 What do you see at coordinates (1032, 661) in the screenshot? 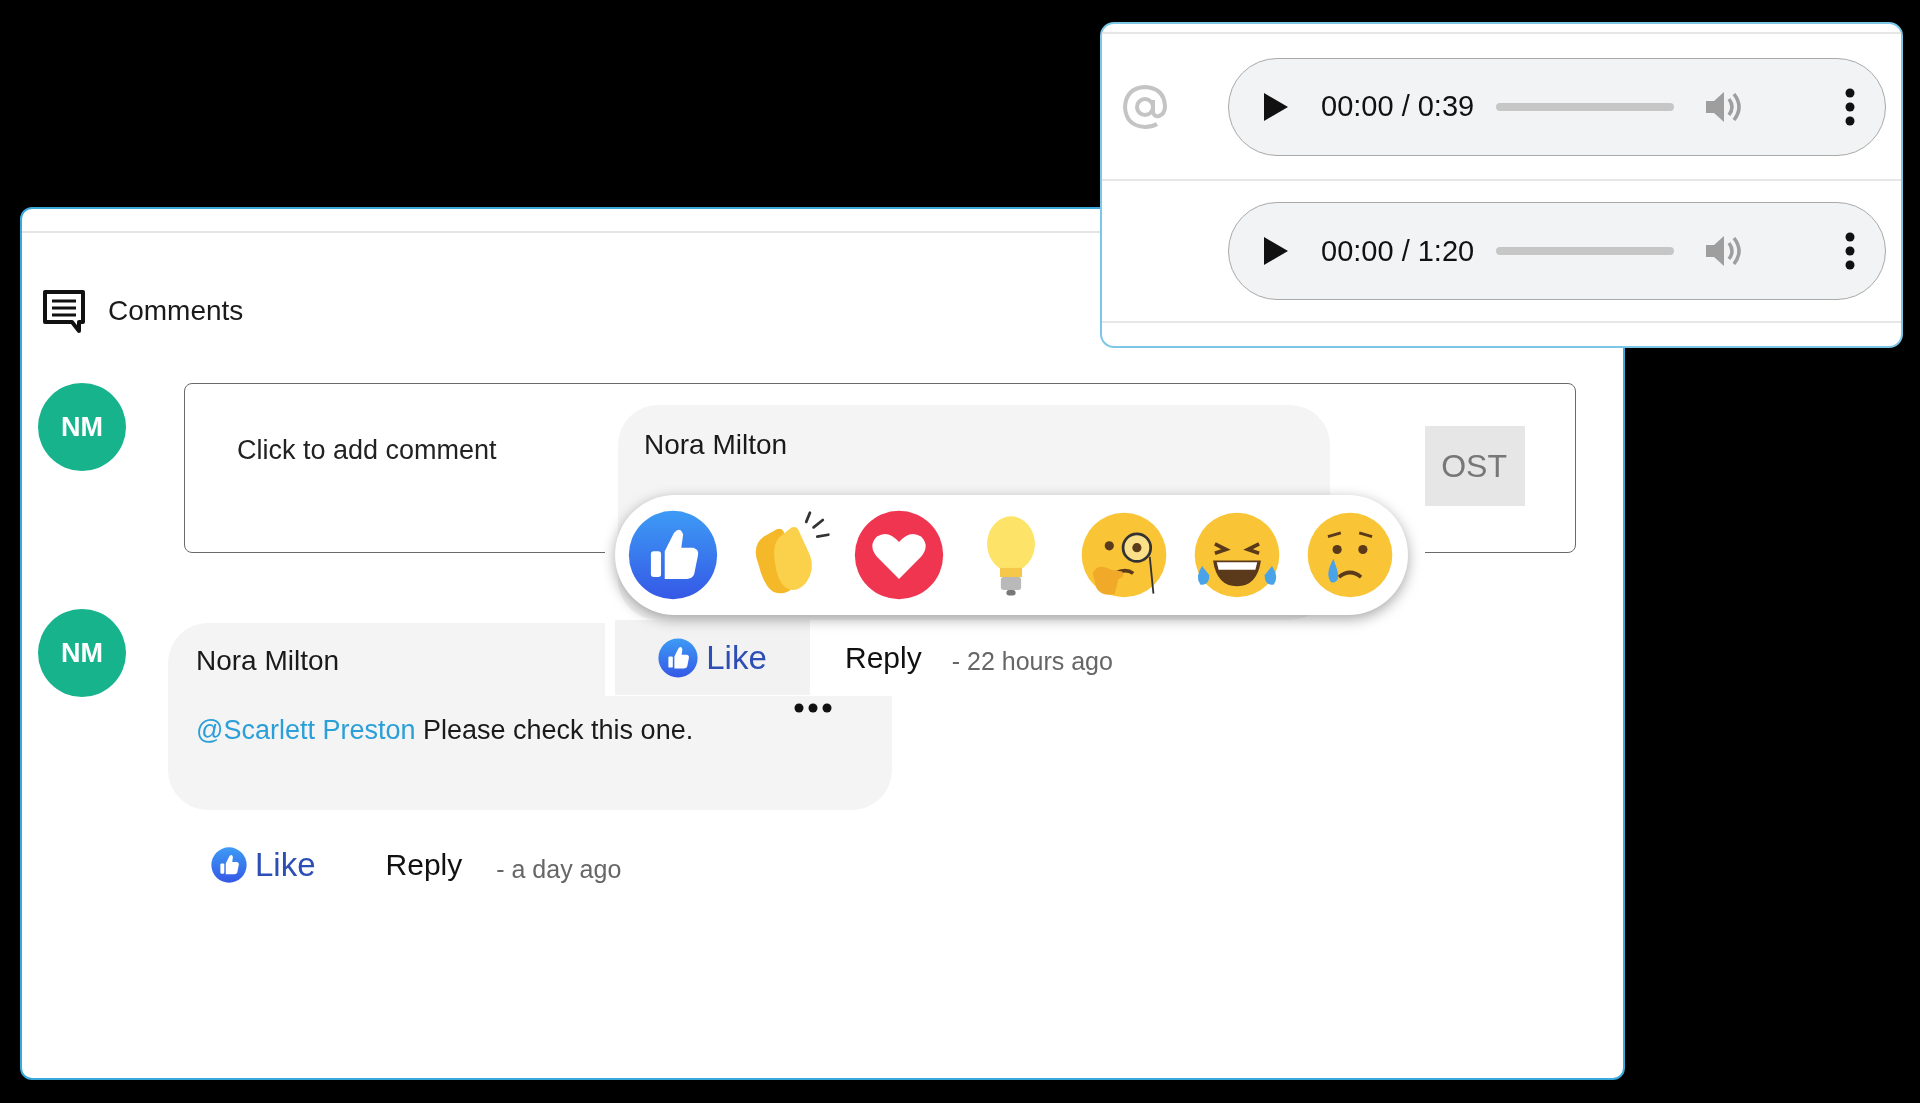
I see `comment-time: - 22 hours ago` at bounding box center [1032, 661].